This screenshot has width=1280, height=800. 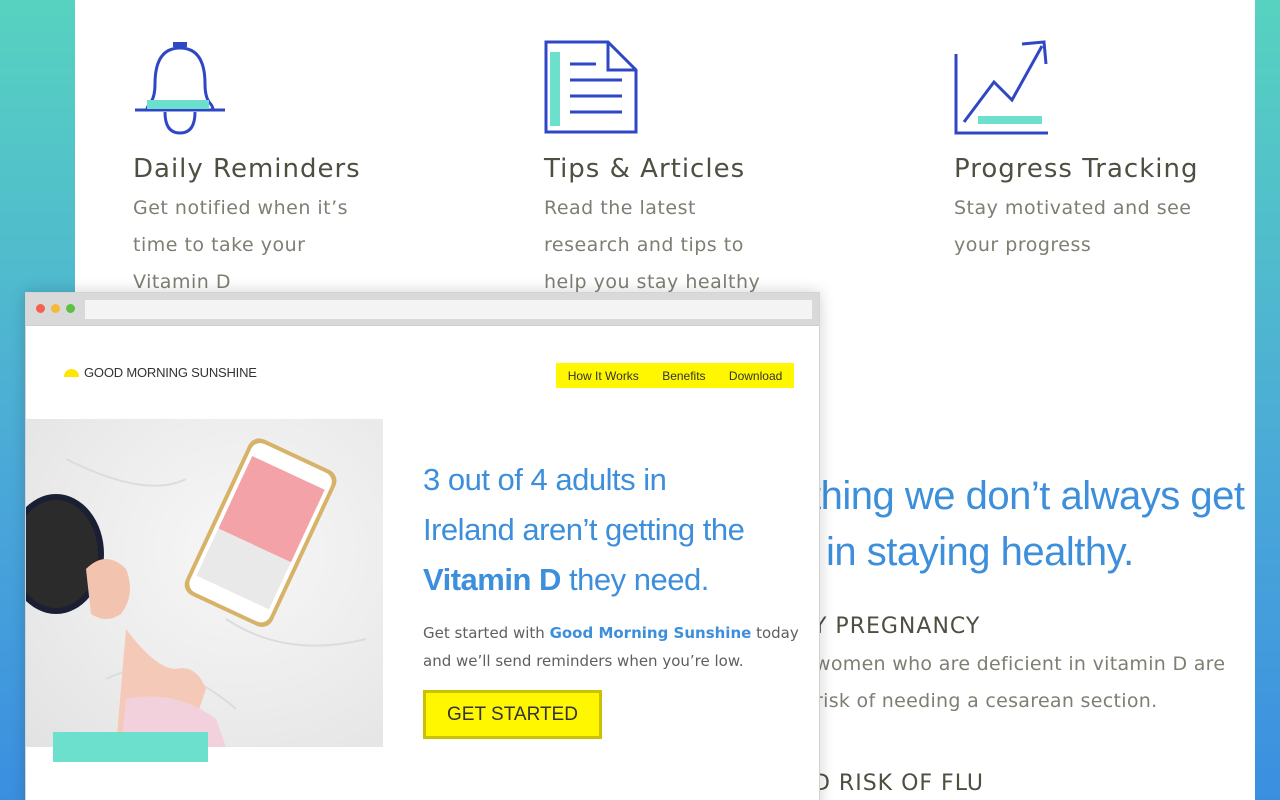 I want to click on feature-title: Tips & Articles, so click(x=645, y=169).